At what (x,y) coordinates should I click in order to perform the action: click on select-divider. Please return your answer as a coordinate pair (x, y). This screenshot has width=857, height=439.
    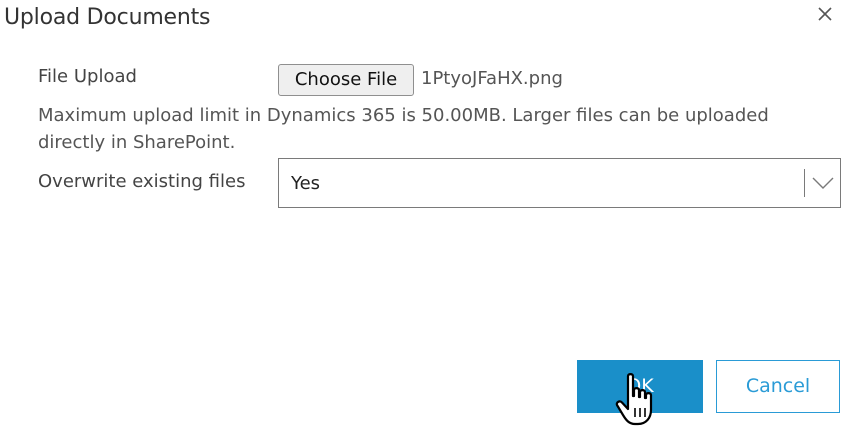
    Looking at the image, I should click on (804, 183).